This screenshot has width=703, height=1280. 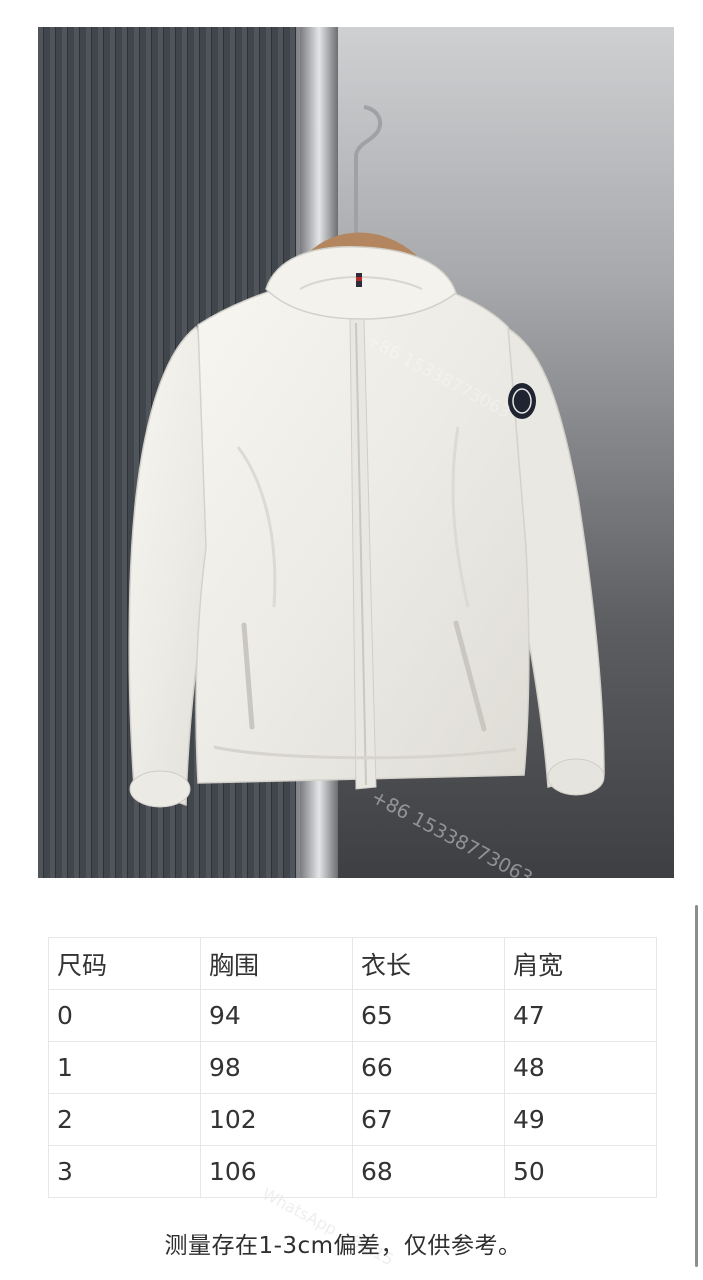 I want to click on cell-shoulder: 47, so click(x=580, y=1015).